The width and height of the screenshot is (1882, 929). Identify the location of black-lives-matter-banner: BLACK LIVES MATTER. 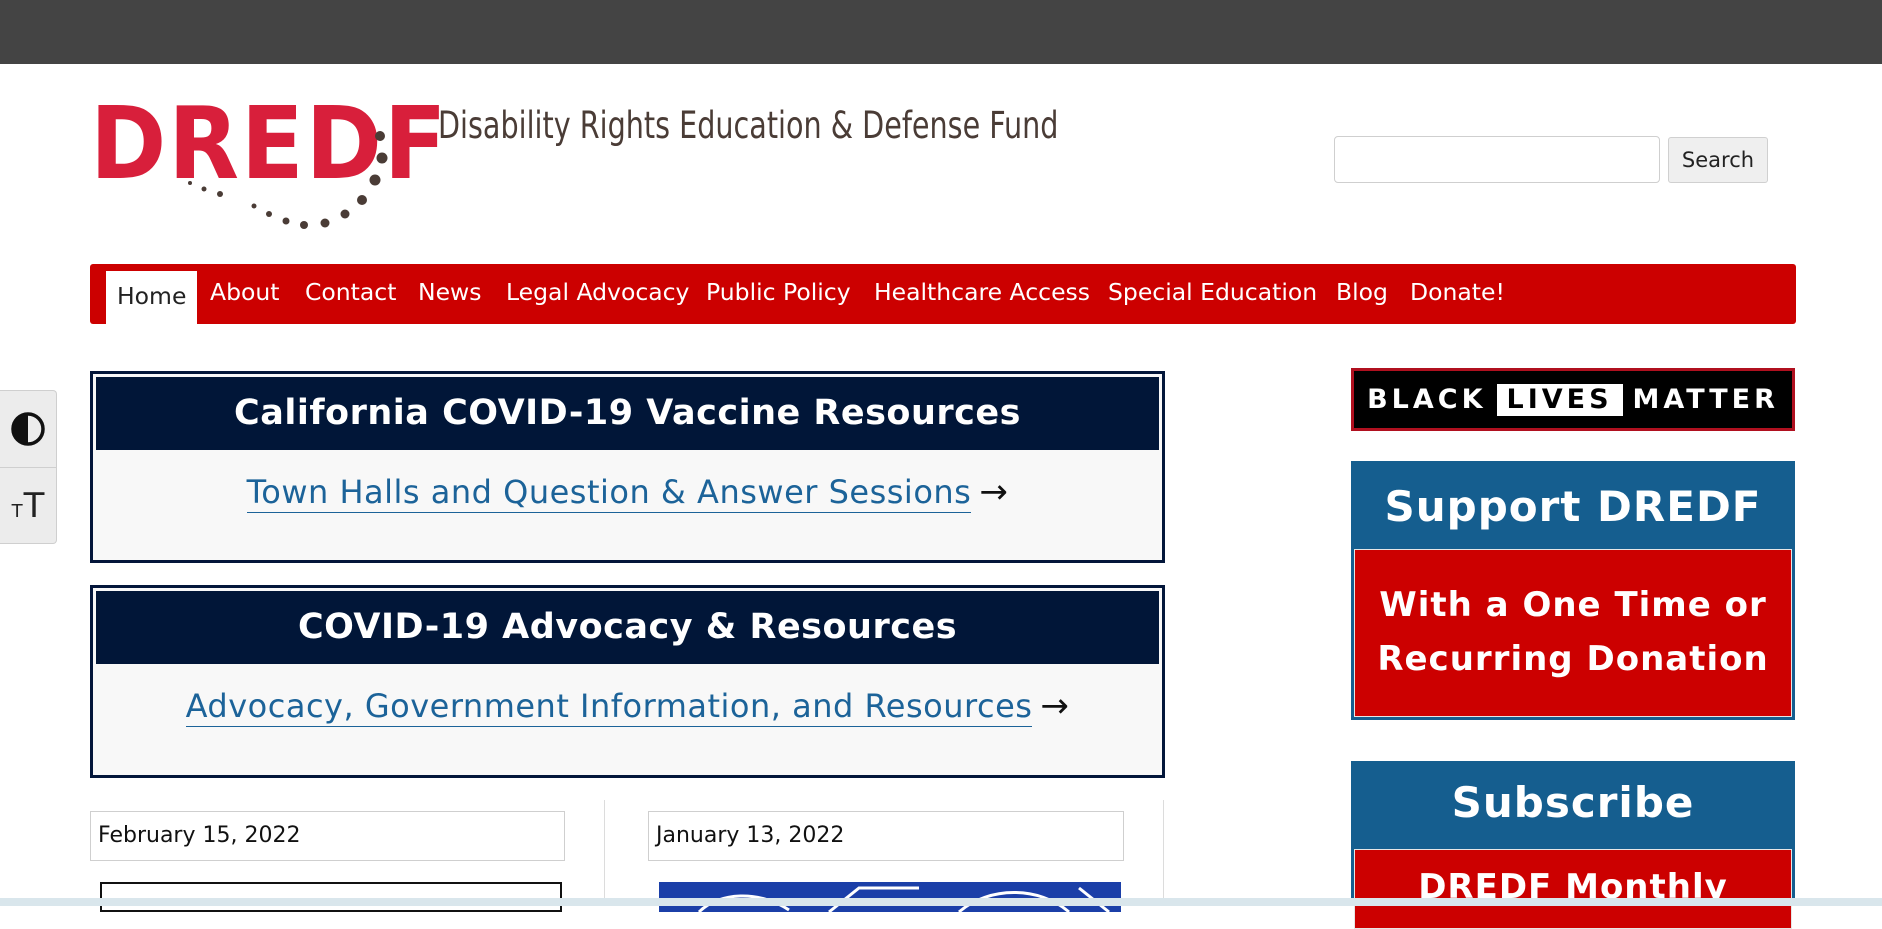
(1573, 399).